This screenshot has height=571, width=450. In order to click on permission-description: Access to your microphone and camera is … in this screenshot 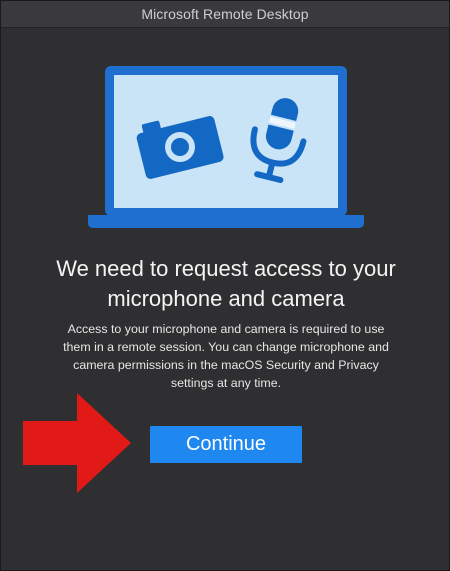, I will do `click(226, 356)`.